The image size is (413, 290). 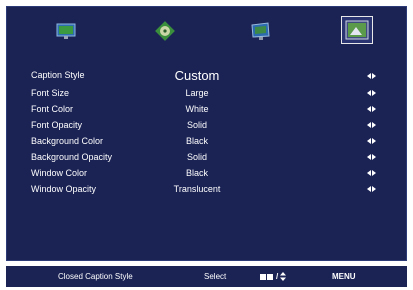 I want to click on row-value: Large, so click(x=197, y=93).